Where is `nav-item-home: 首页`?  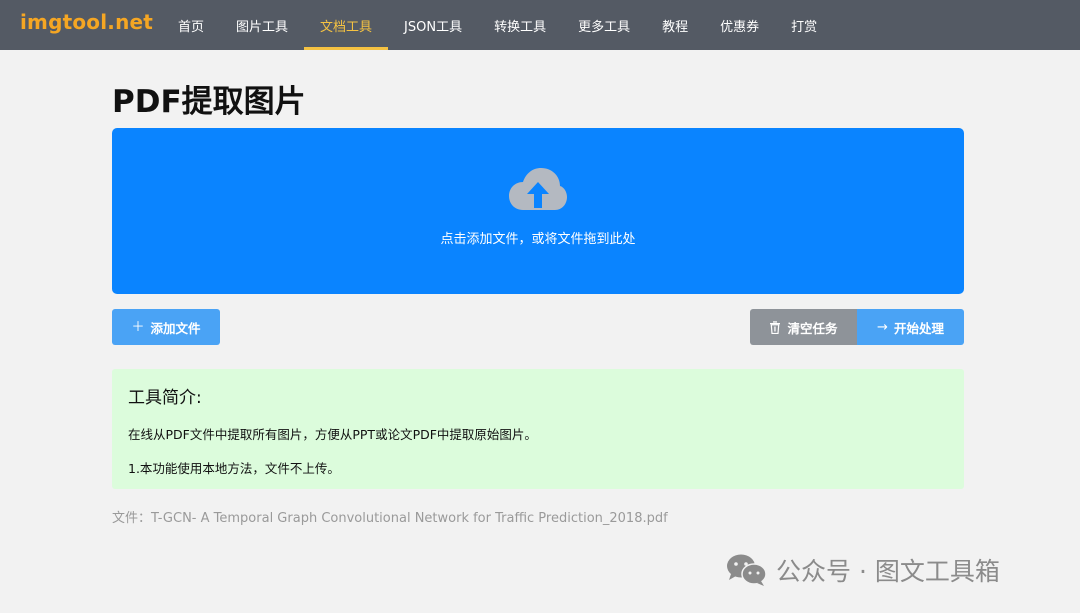 nav-item-home: 首页 is located at coordinates (191, 25).